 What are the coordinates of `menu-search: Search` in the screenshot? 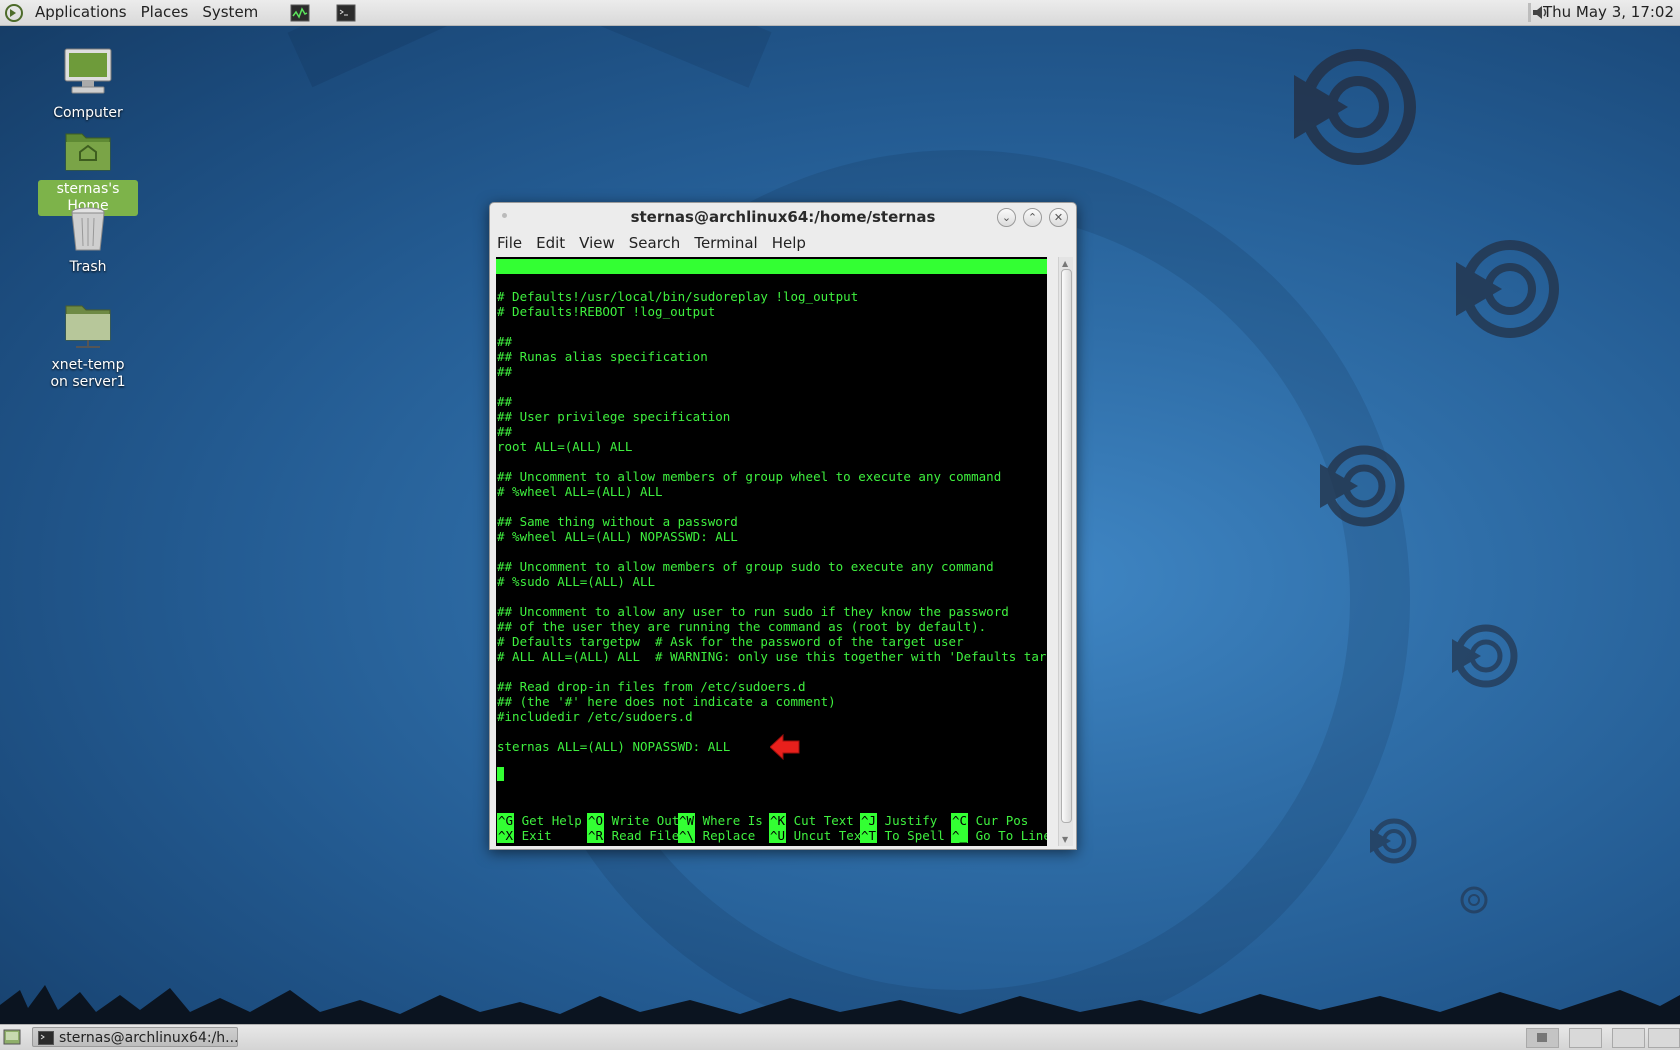 It's located at (655, 243).